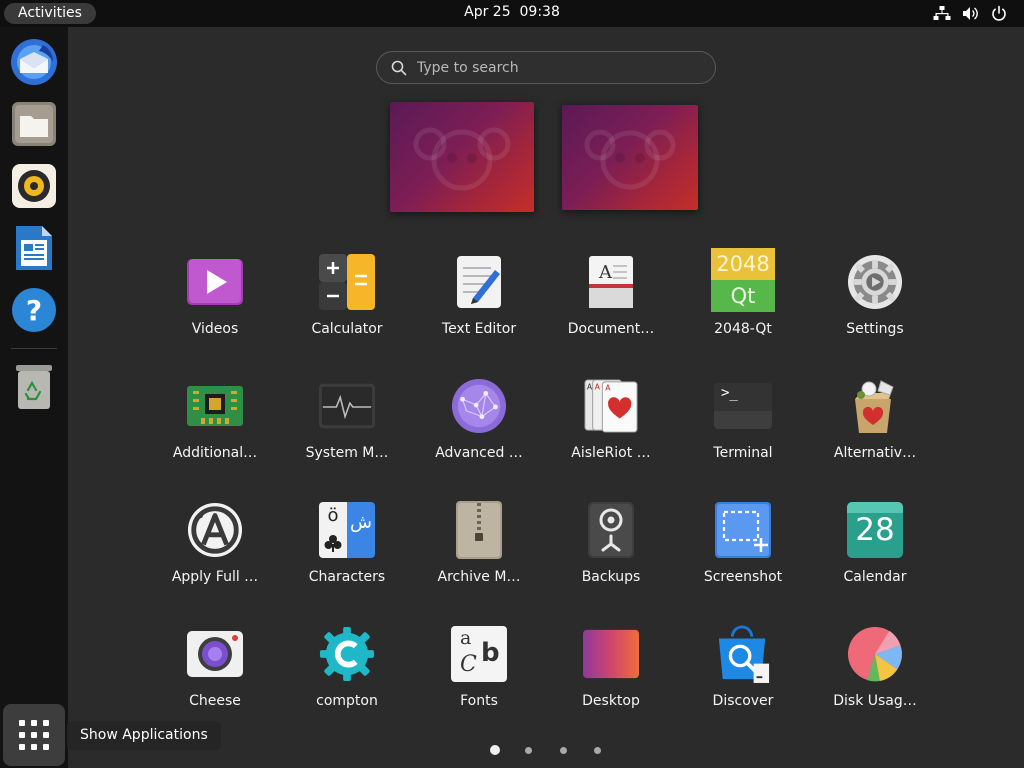 This screenshot has height=768, width=1024. I want to click on app-label: Screenshot, so click(743, 577).